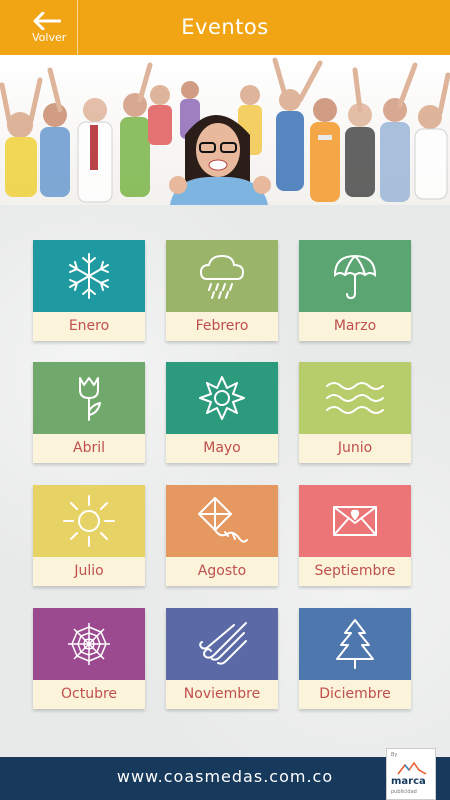 The height and width of the screenshot is (800, 450). Describe the element at coordinates (412, 768) in the screenshot. I see `logo-mountains-icon` at that location.